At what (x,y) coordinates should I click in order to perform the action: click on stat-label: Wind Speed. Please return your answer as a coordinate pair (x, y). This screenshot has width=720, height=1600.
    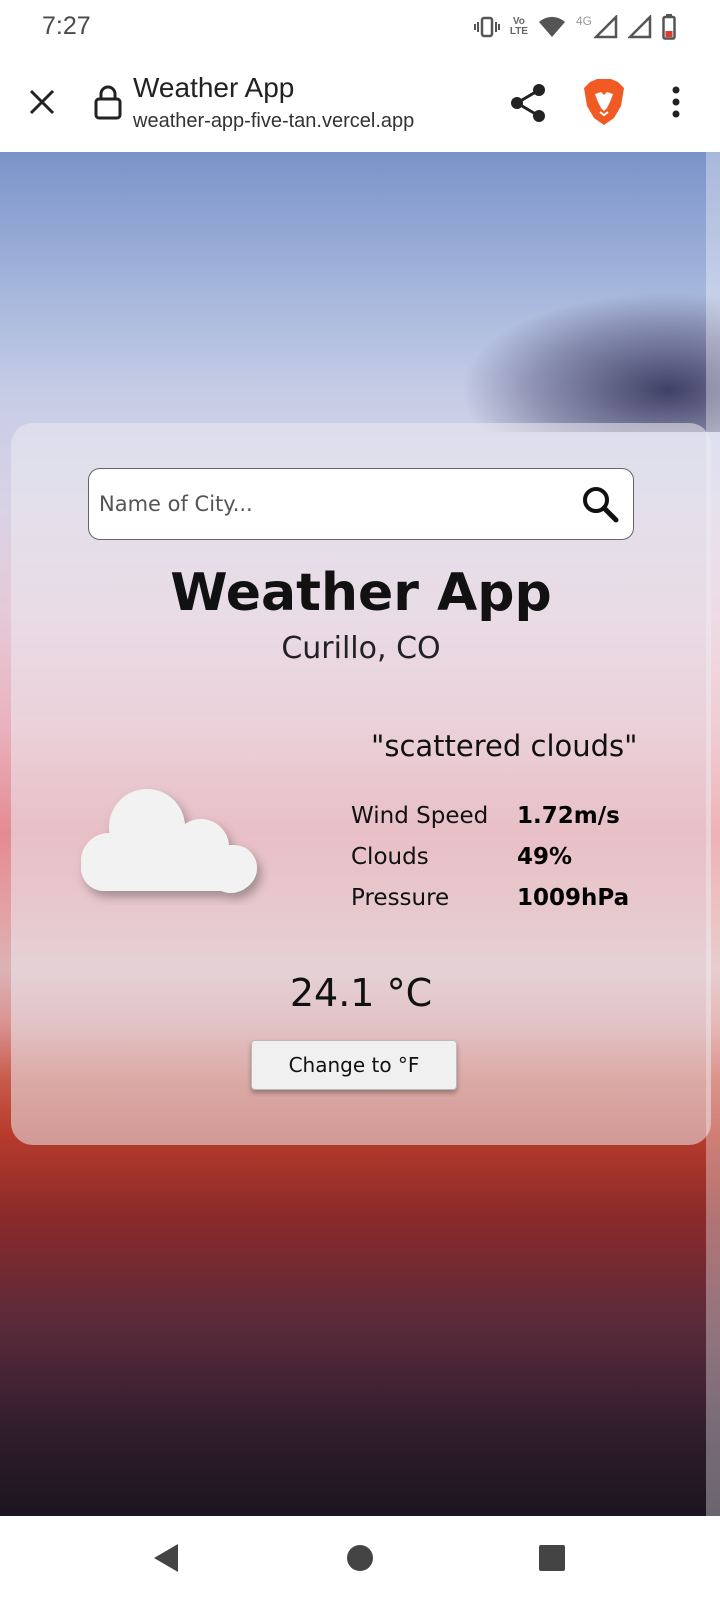
    Looking at the image, I should click on (420, 815).